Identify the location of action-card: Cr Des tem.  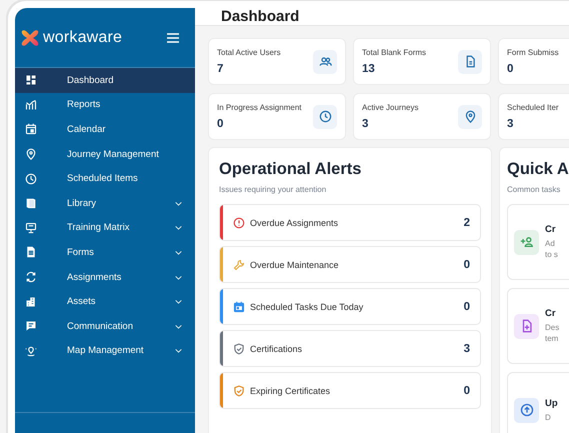
(538, 326).